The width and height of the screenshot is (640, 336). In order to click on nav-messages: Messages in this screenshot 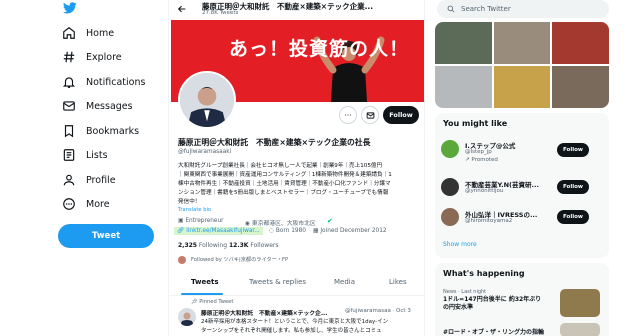, I will do `click(97, 106)`.